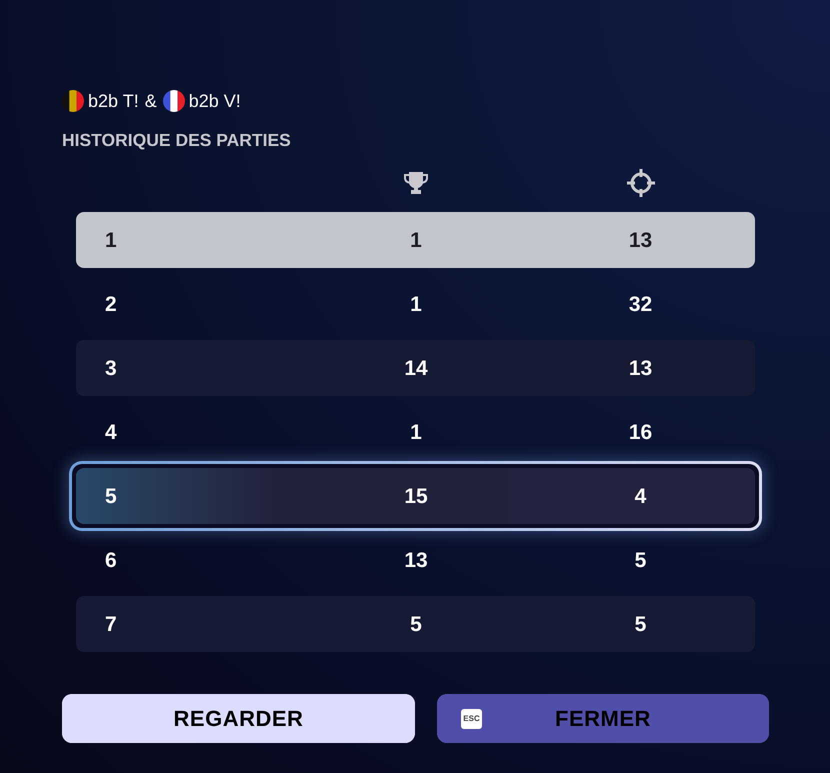 The width and height of the screenshot is (830, 773). I want to click on player-name: b2b V!, so click(214, 101).